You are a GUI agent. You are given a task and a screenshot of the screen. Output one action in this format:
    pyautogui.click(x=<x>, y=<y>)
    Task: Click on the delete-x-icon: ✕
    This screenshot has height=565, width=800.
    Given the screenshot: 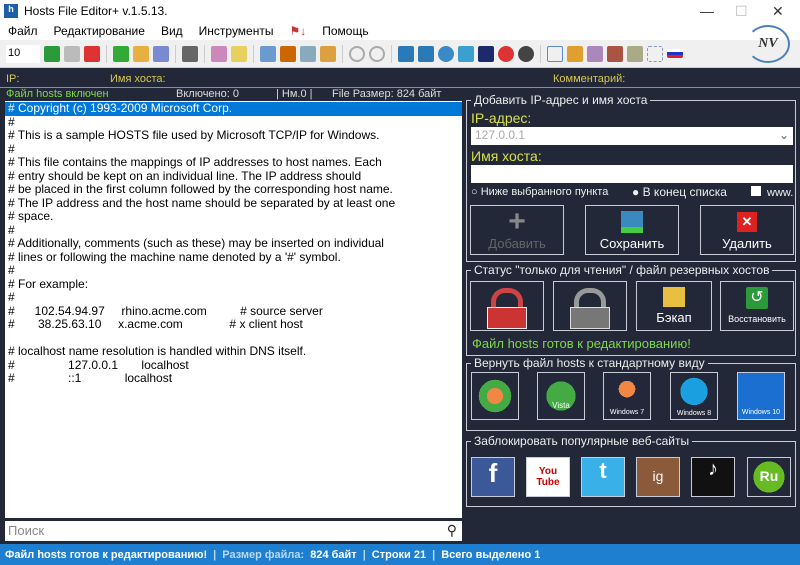 What is the action you would take?
    pyautogui.click(x=747, y=222)
    